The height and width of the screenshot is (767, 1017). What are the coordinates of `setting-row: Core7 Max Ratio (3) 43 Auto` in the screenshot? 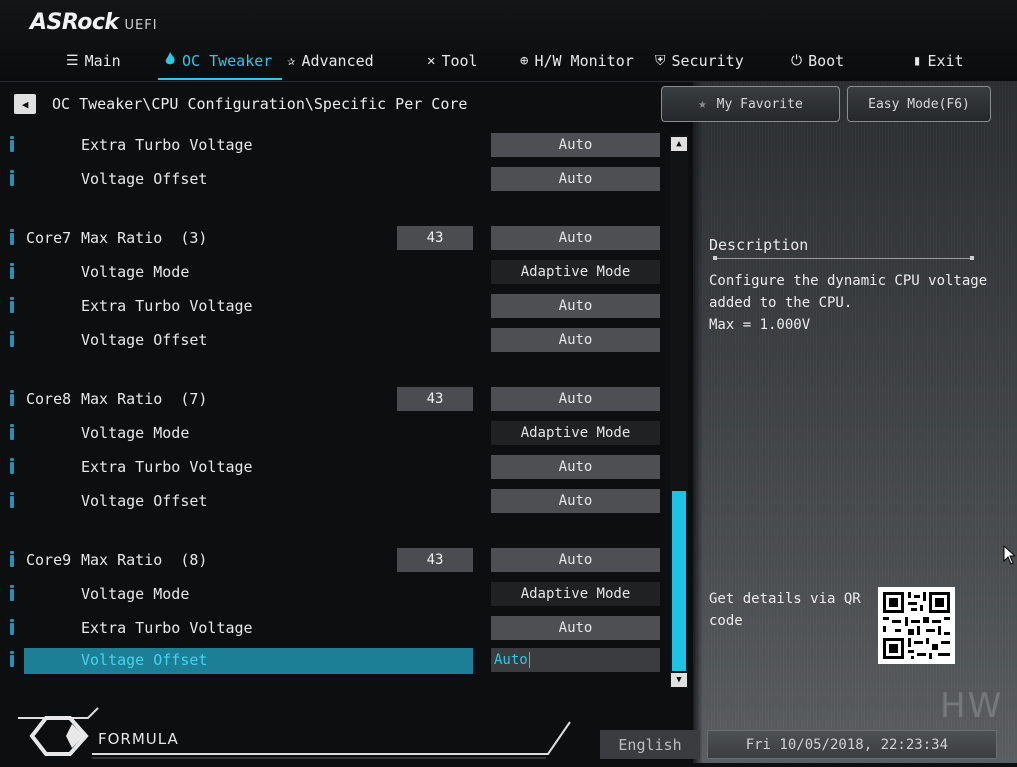 It's located at (332, 239).